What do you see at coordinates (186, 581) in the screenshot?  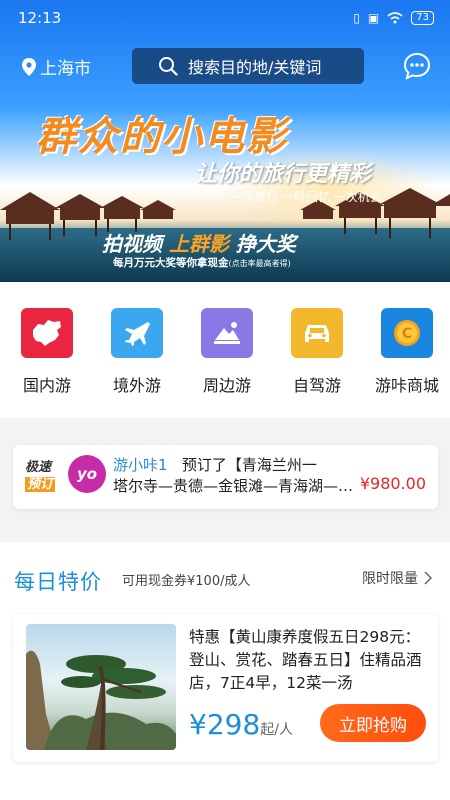 I see `section-subtitle: 可用现金券¥100/成人` at bounding box center [186, 581].